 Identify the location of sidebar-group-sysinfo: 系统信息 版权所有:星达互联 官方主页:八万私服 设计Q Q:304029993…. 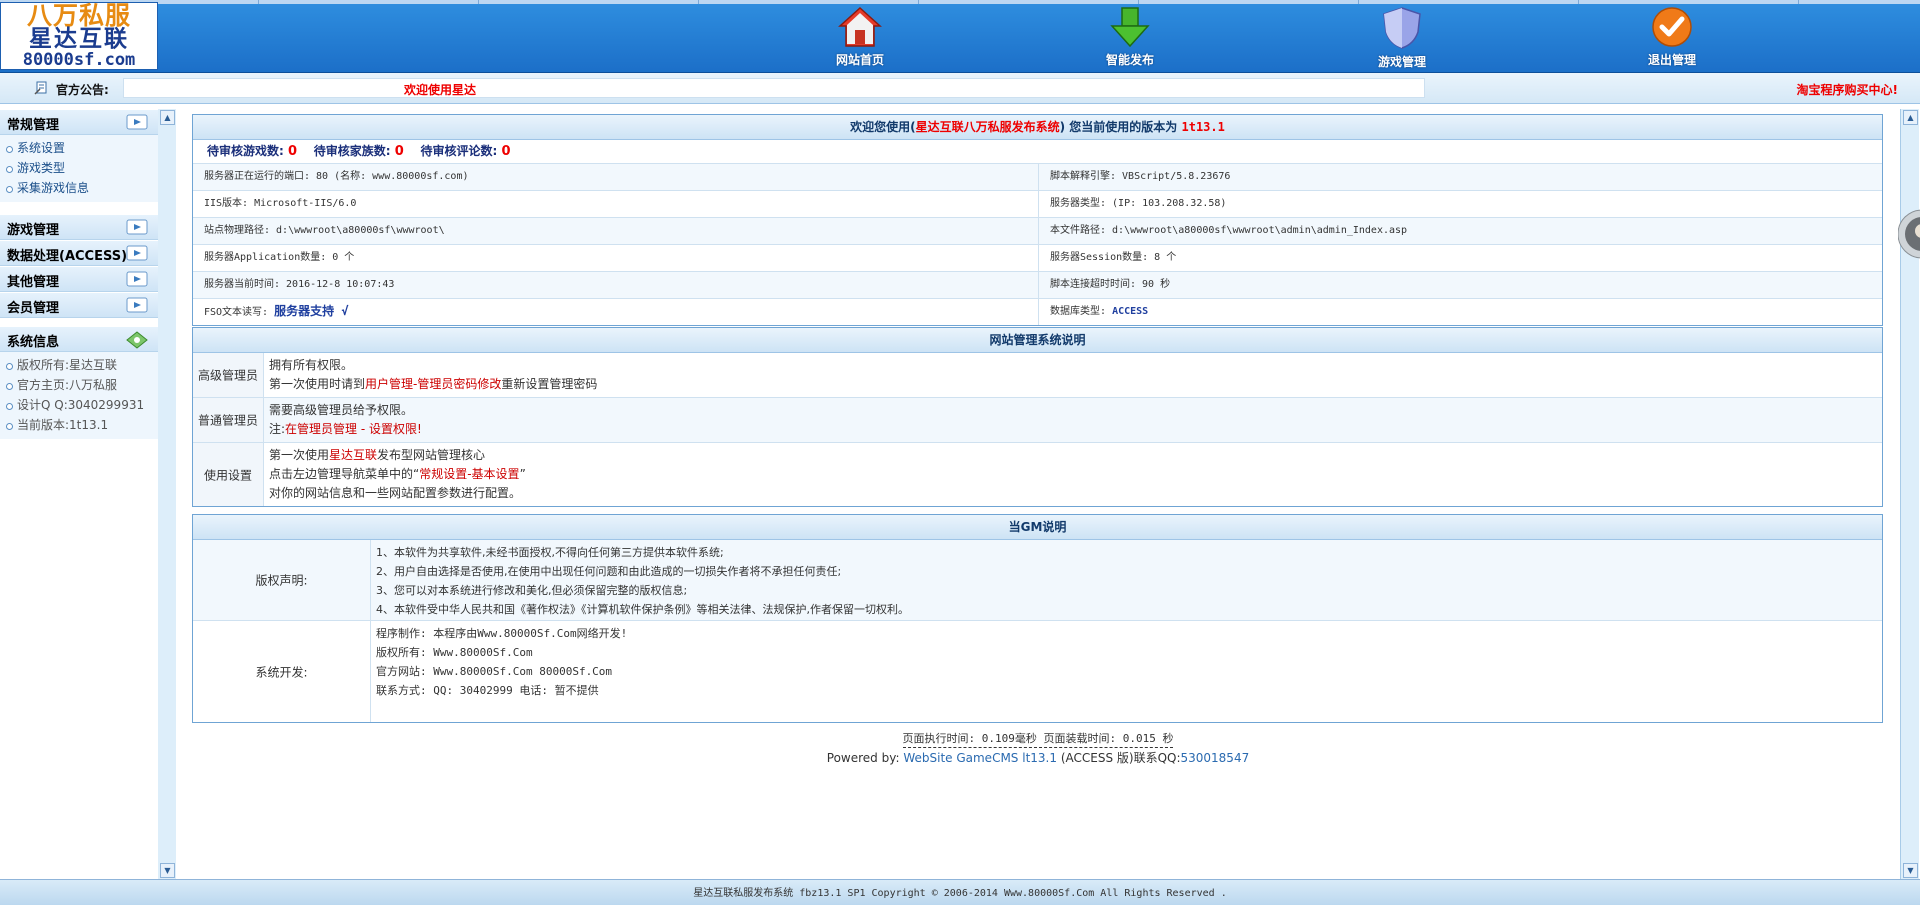
(79, 382).